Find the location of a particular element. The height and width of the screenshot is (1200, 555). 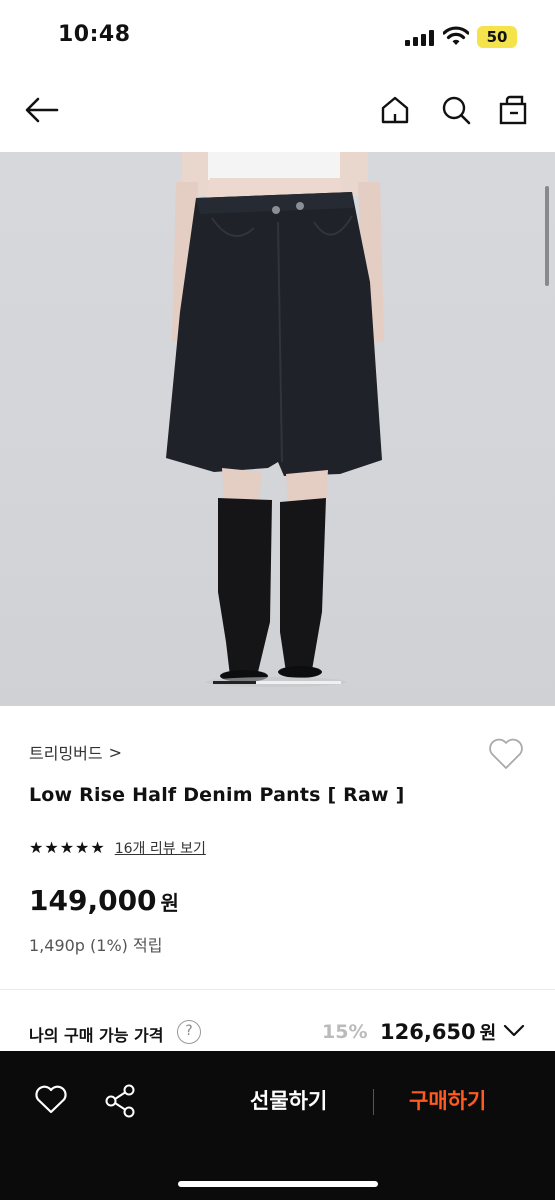

divider is located at coordinates (277, 989).